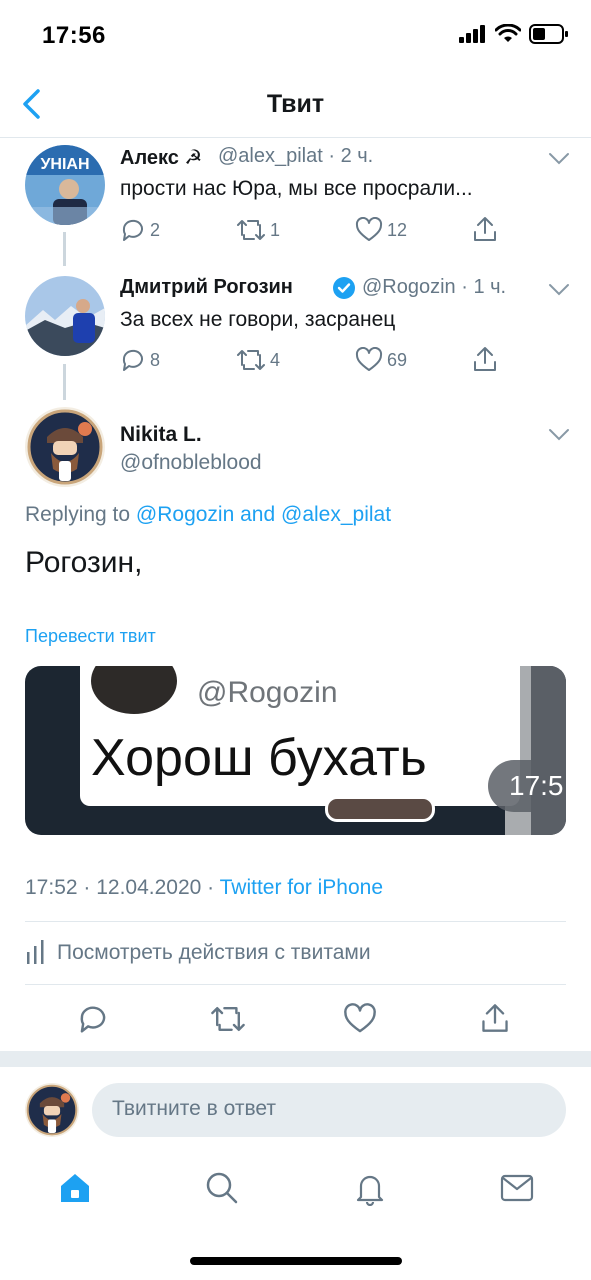  What do you see at coordinates (517, 1188) in the screenshot?
I see `messages-envelope-icon` at bounding box center [517, 1188].